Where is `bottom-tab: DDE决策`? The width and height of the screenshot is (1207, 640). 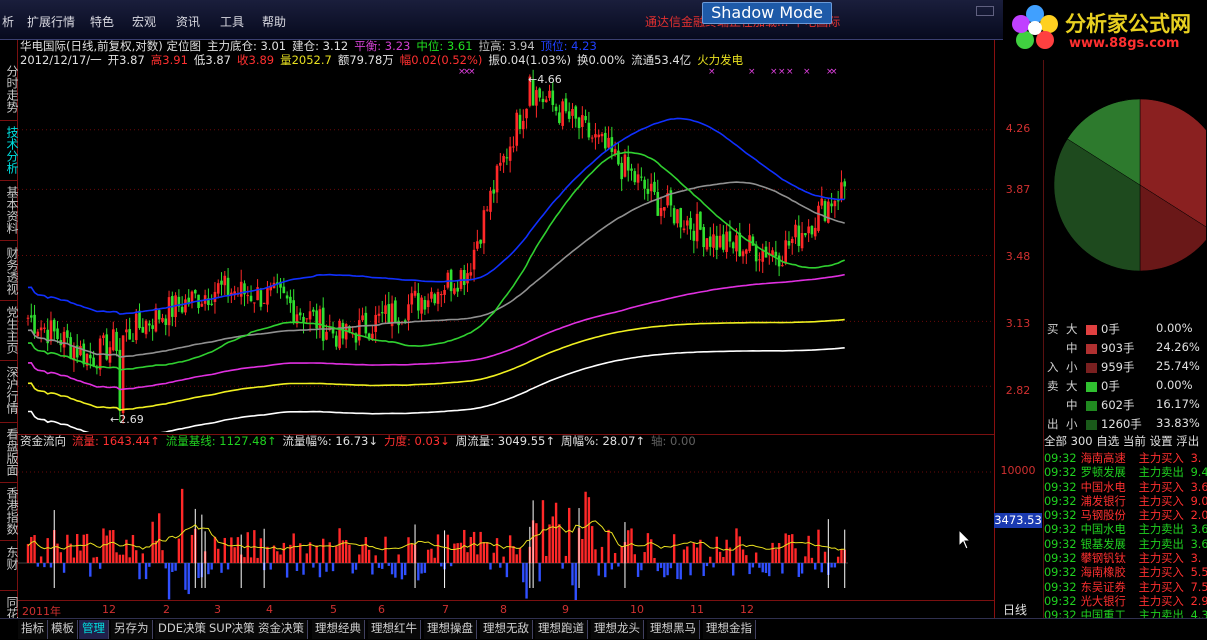 bottom-tab: DDE决策 is located at coordinates (182, 629).